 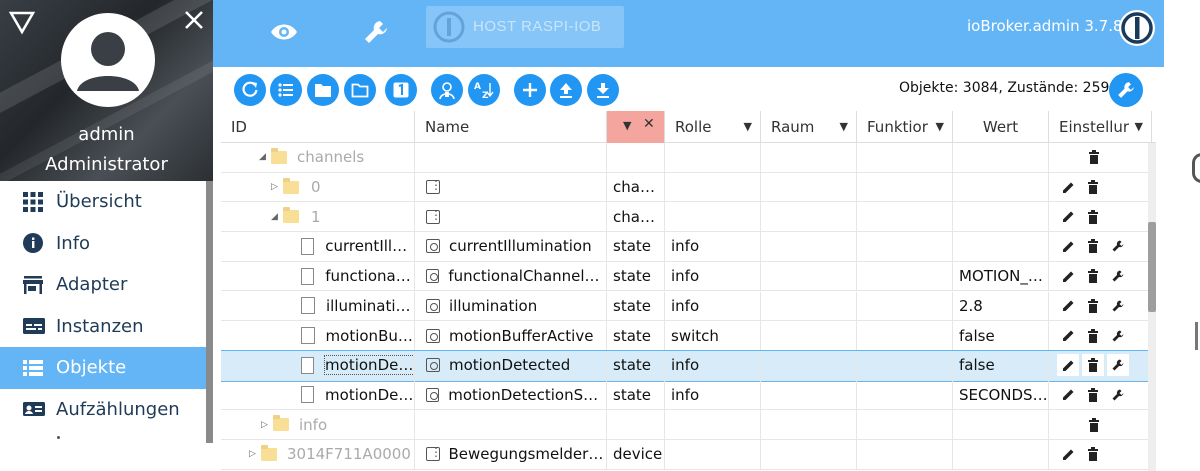 I want to click on sidebar-item-info: Info, so click(x=103, y=244).